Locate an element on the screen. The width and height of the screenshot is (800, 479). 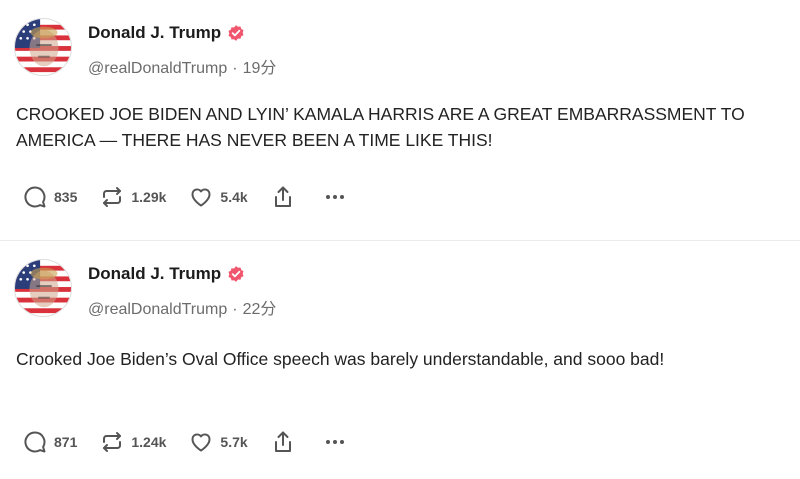
like-count: 5.7k is located at coordinates (234, 442).